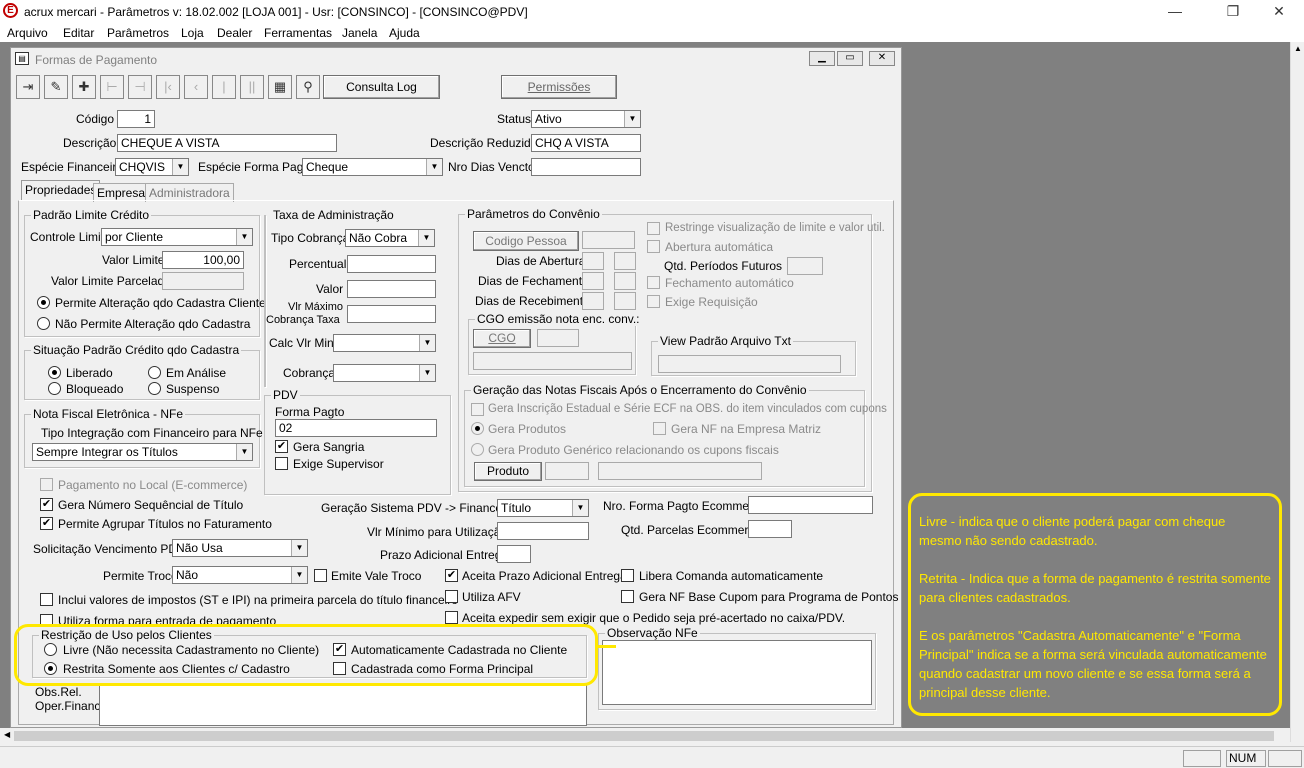 This screenshot has height=768, width=1304. What do you see at coordinates (451, 617) in the screenshot?
I see `aceita-expedir-checkbox` at bounding box center [451, 617].